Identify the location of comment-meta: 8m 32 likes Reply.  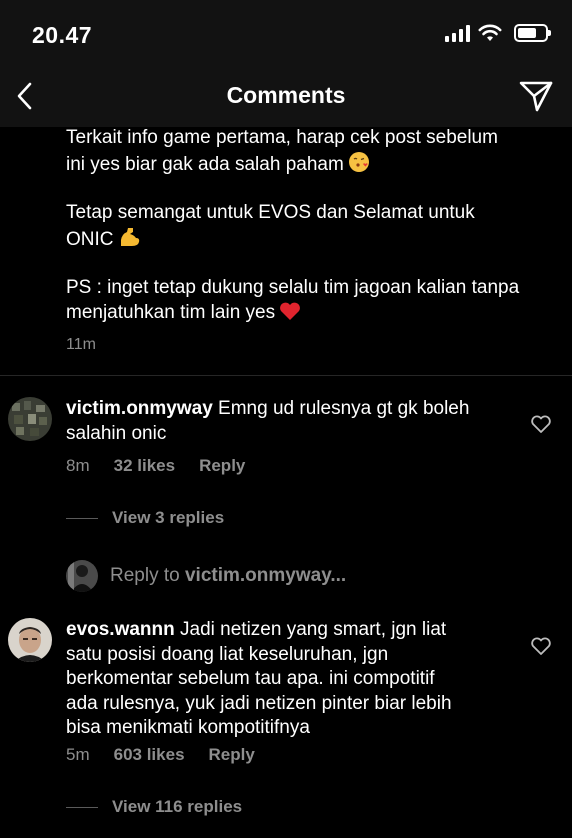
(155, 466).